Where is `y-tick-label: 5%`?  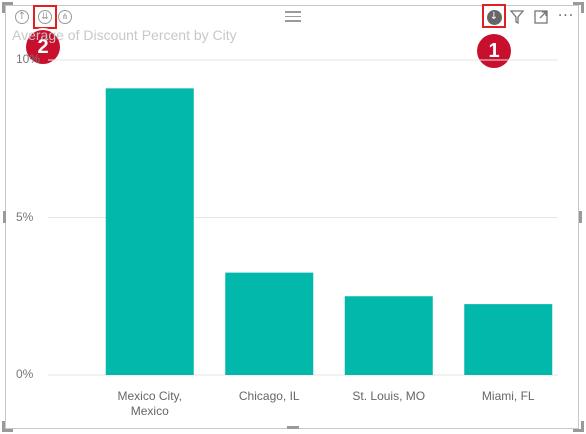 y-tick-label: 5% is located at coordinates (25, 216).